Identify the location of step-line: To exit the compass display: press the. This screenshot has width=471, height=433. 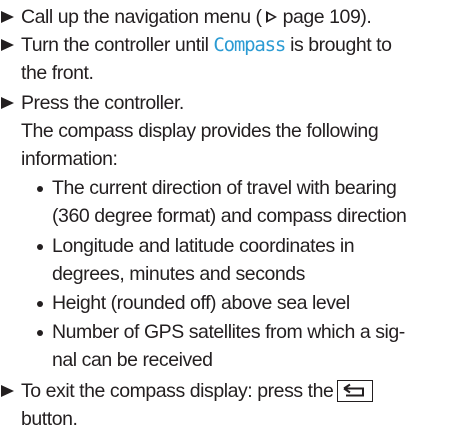
(197, 391).